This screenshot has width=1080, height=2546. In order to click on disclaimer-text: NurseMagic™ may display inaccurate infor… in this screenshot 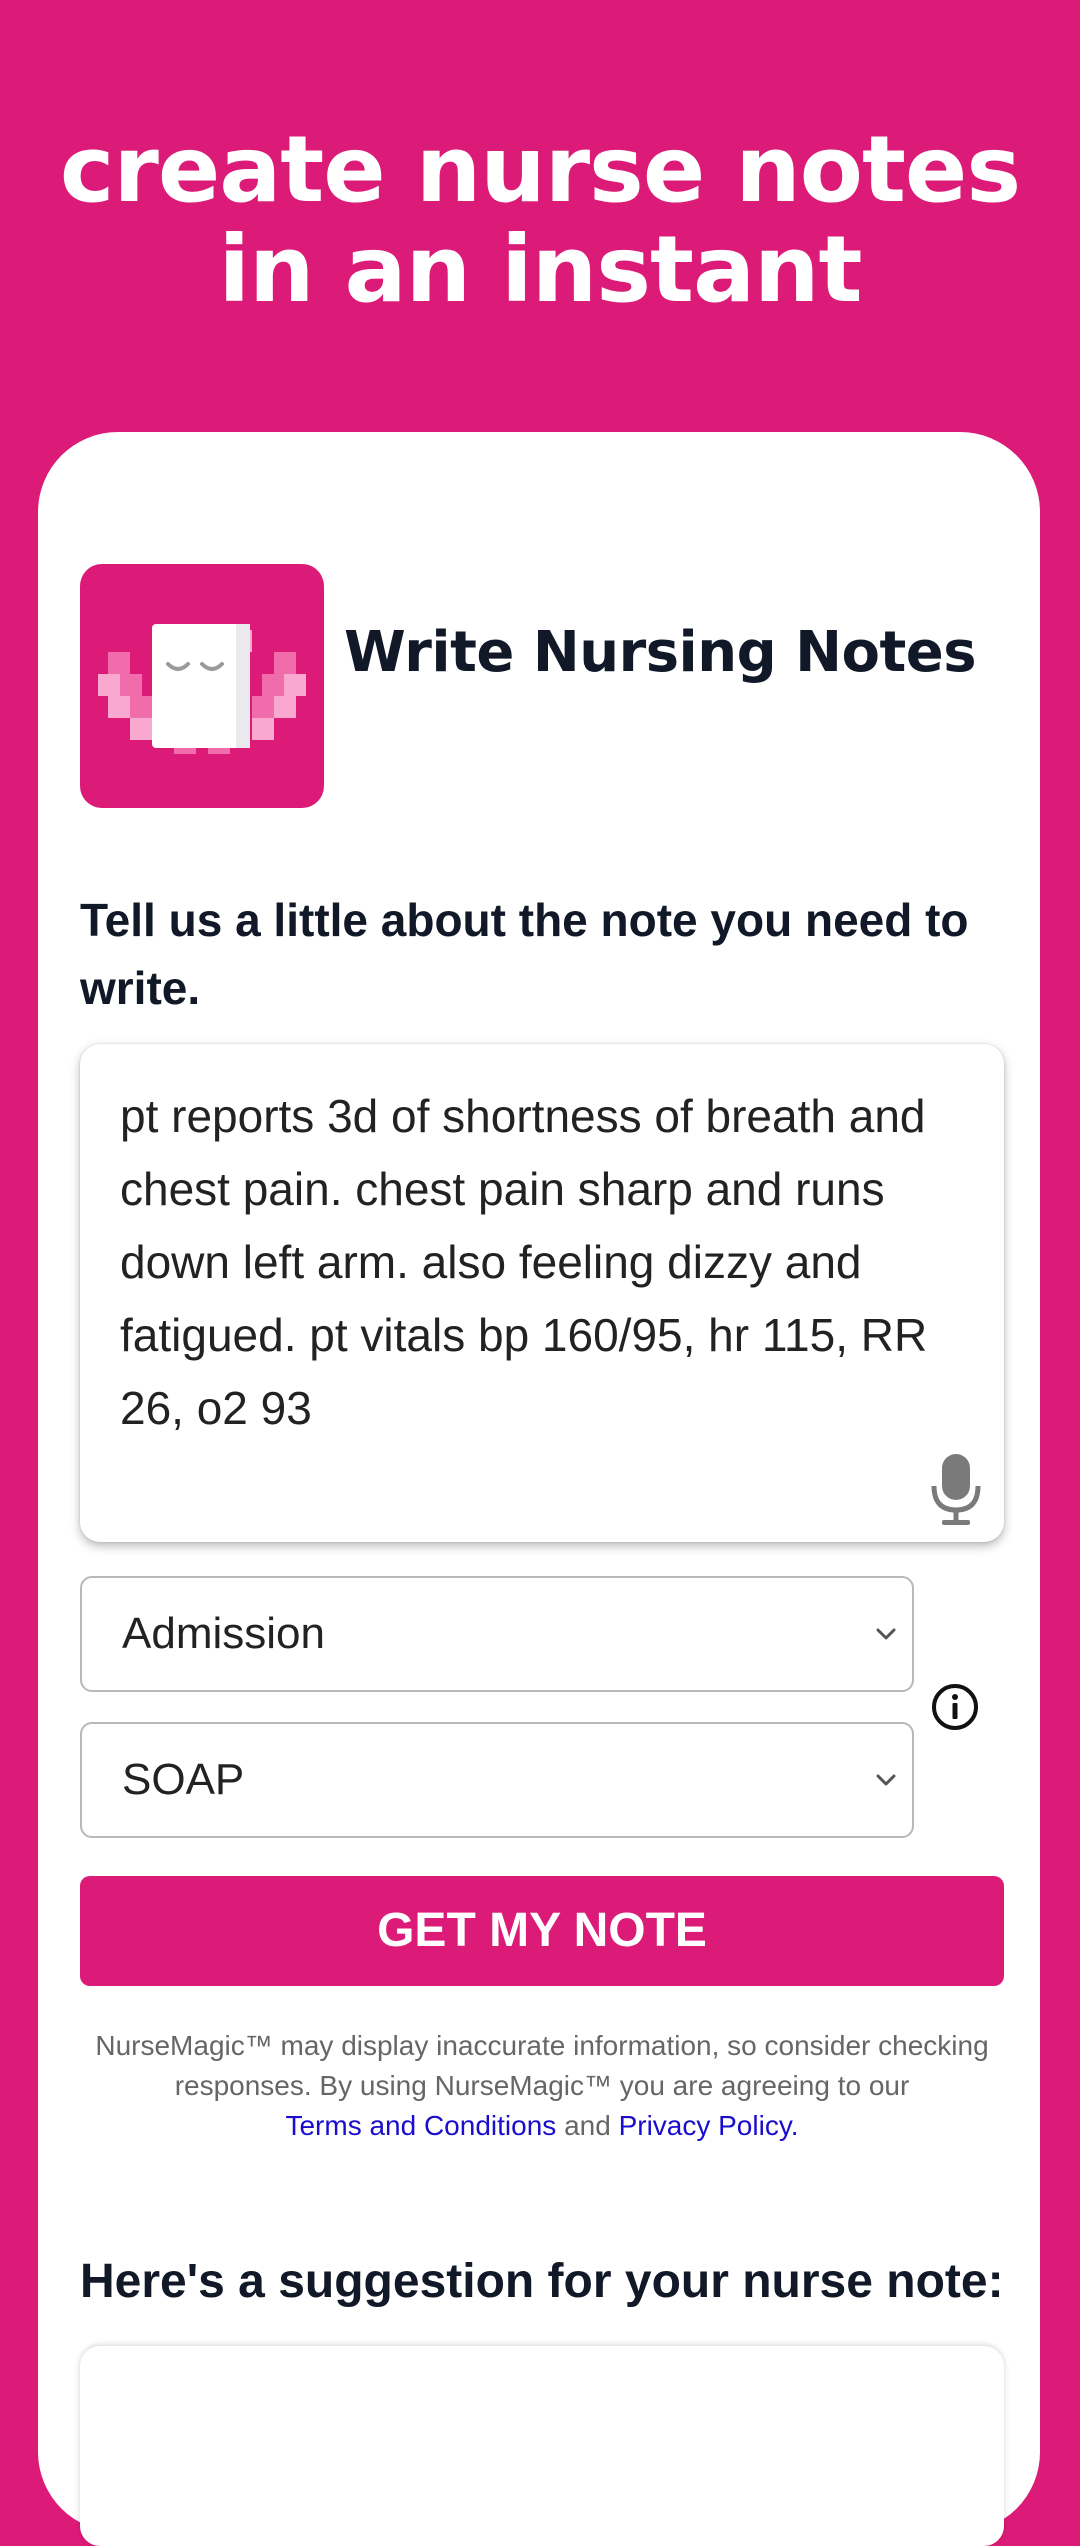, I will do `click(542, 2065)`.